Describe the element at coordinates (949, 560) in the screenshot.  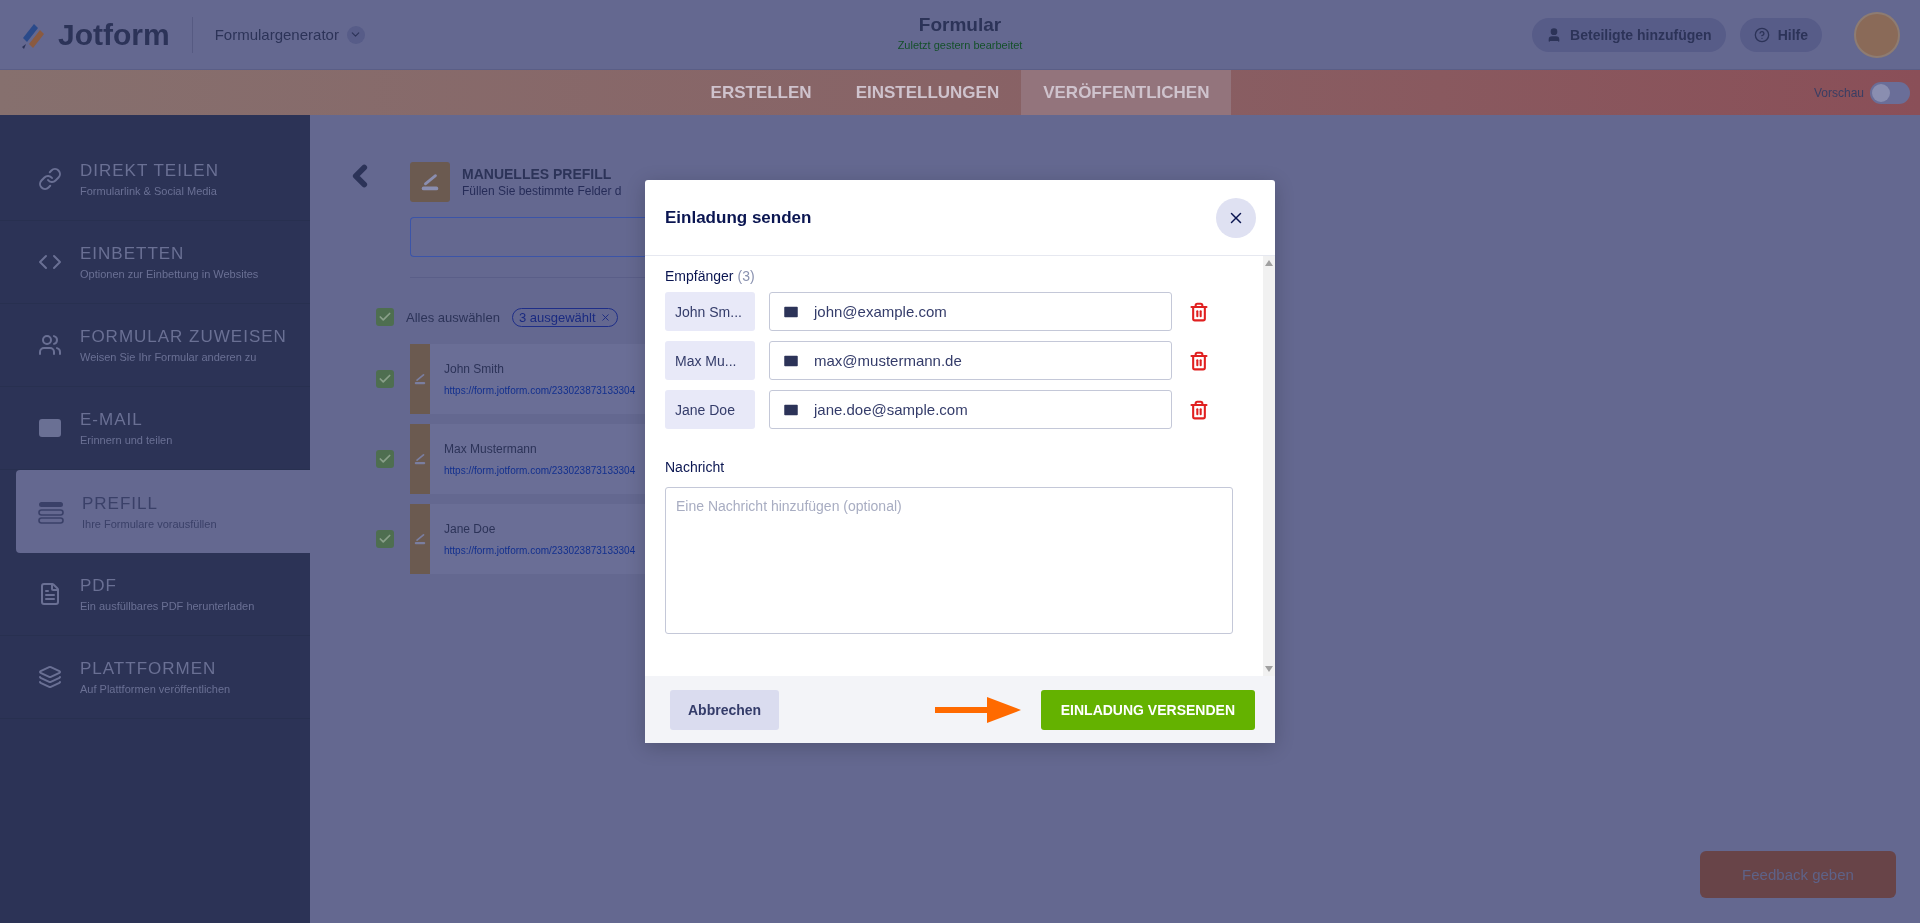
I see `message-field: Eine Nachricht hinzufügen (optional)` at that location.